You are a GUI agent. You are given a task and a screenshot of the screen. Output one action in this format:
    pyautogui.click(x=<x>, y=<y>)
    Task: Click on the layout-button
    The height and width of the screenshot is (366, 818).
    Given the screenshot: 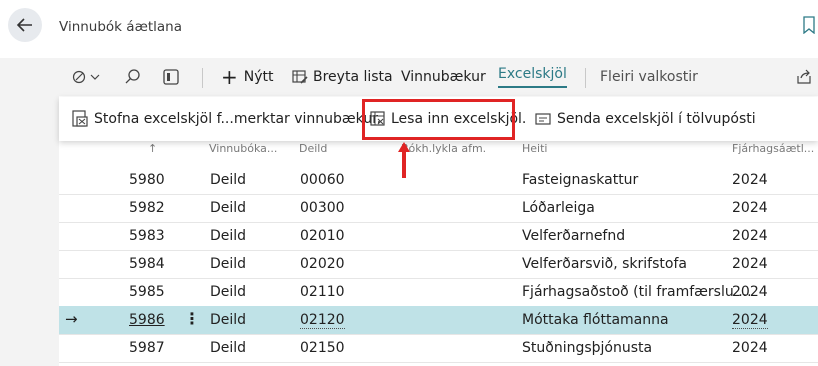 What is the action you would take?
    pyautogui.click(x=171, y=77)
    